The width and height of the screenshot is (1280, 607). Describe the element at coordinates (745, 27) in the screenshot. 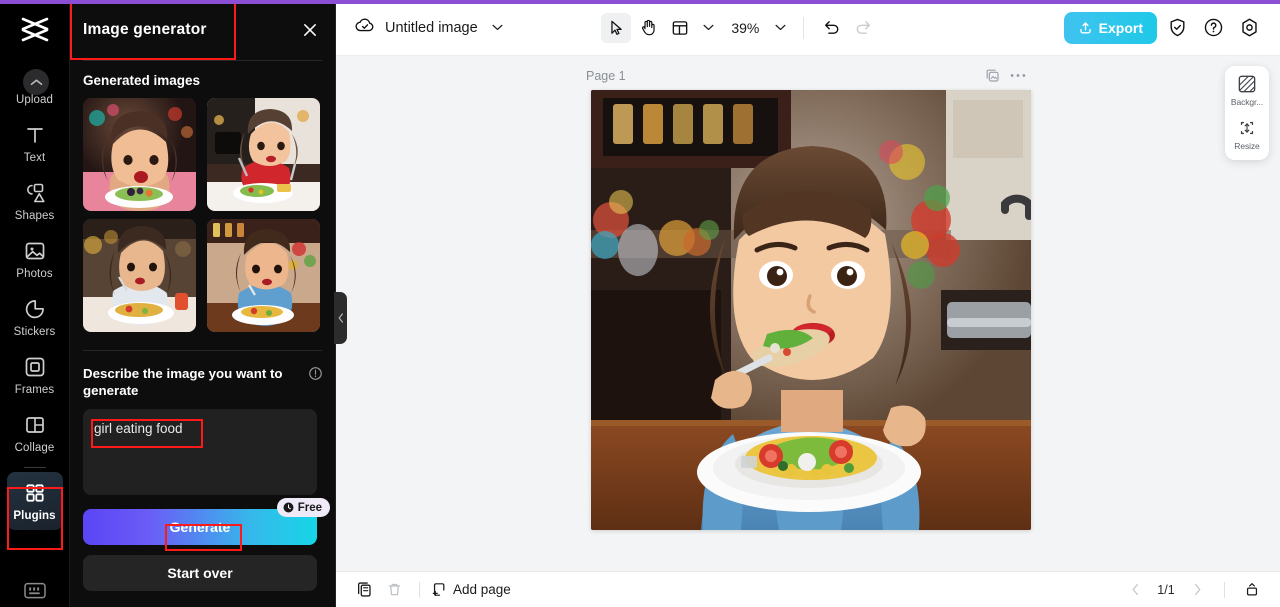

I see `zoom-level: 39%` at that location.